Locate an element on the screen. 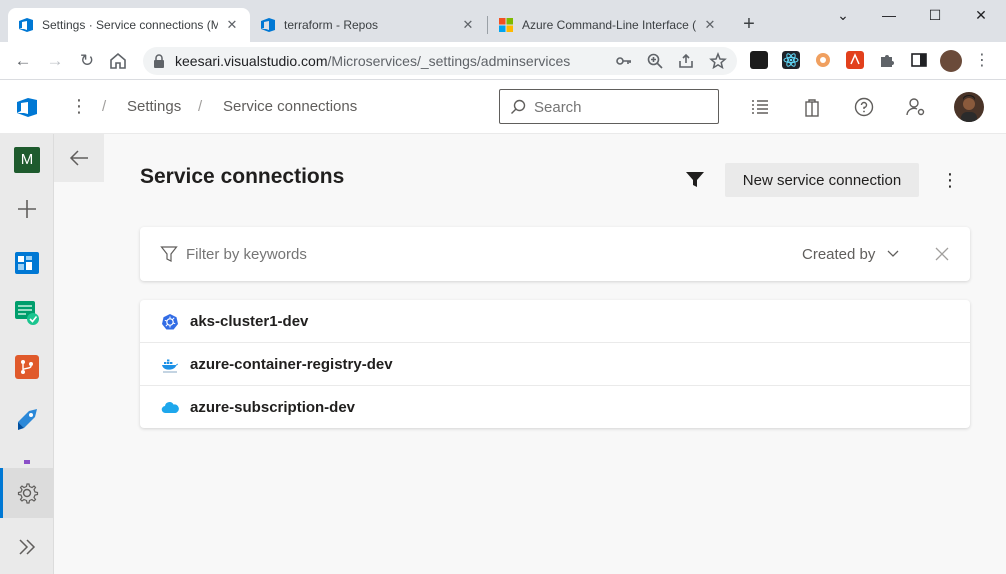 The height and width of the screenshot is (574, 1006). more-vertical-icon: ⋮ is located at coordinates (79, 106).